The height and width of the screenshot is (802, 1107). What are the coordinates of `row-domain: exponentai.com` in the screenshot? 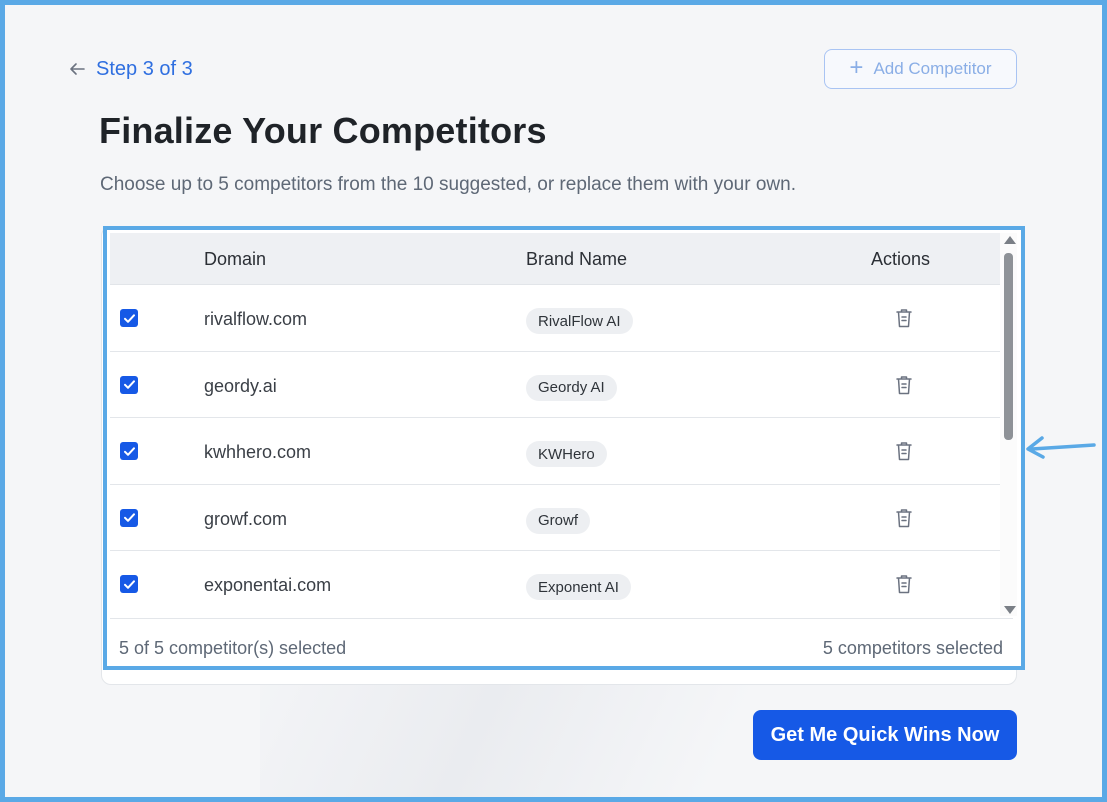 It's located at (268, 585).